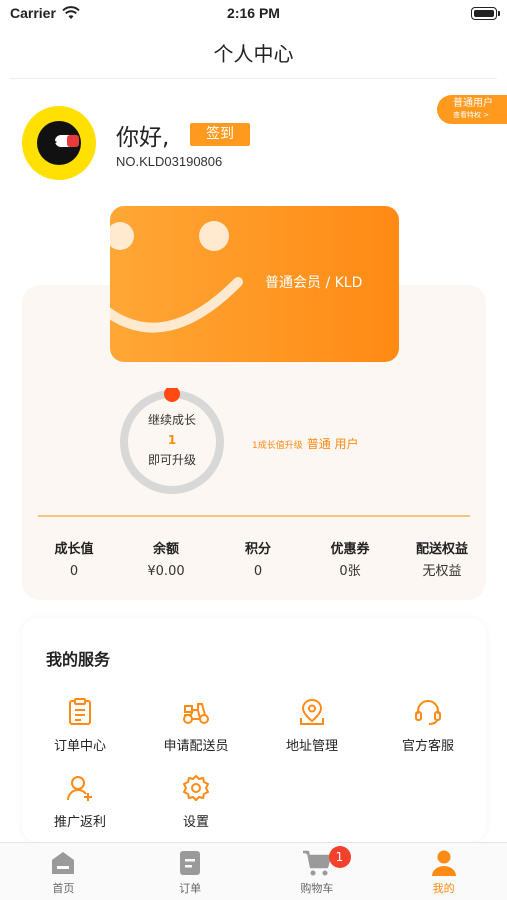  What do you see at coordinates (311, 746) in the screenshot?
I see `service-label: 地址管理` at bounding box center [311, 746].